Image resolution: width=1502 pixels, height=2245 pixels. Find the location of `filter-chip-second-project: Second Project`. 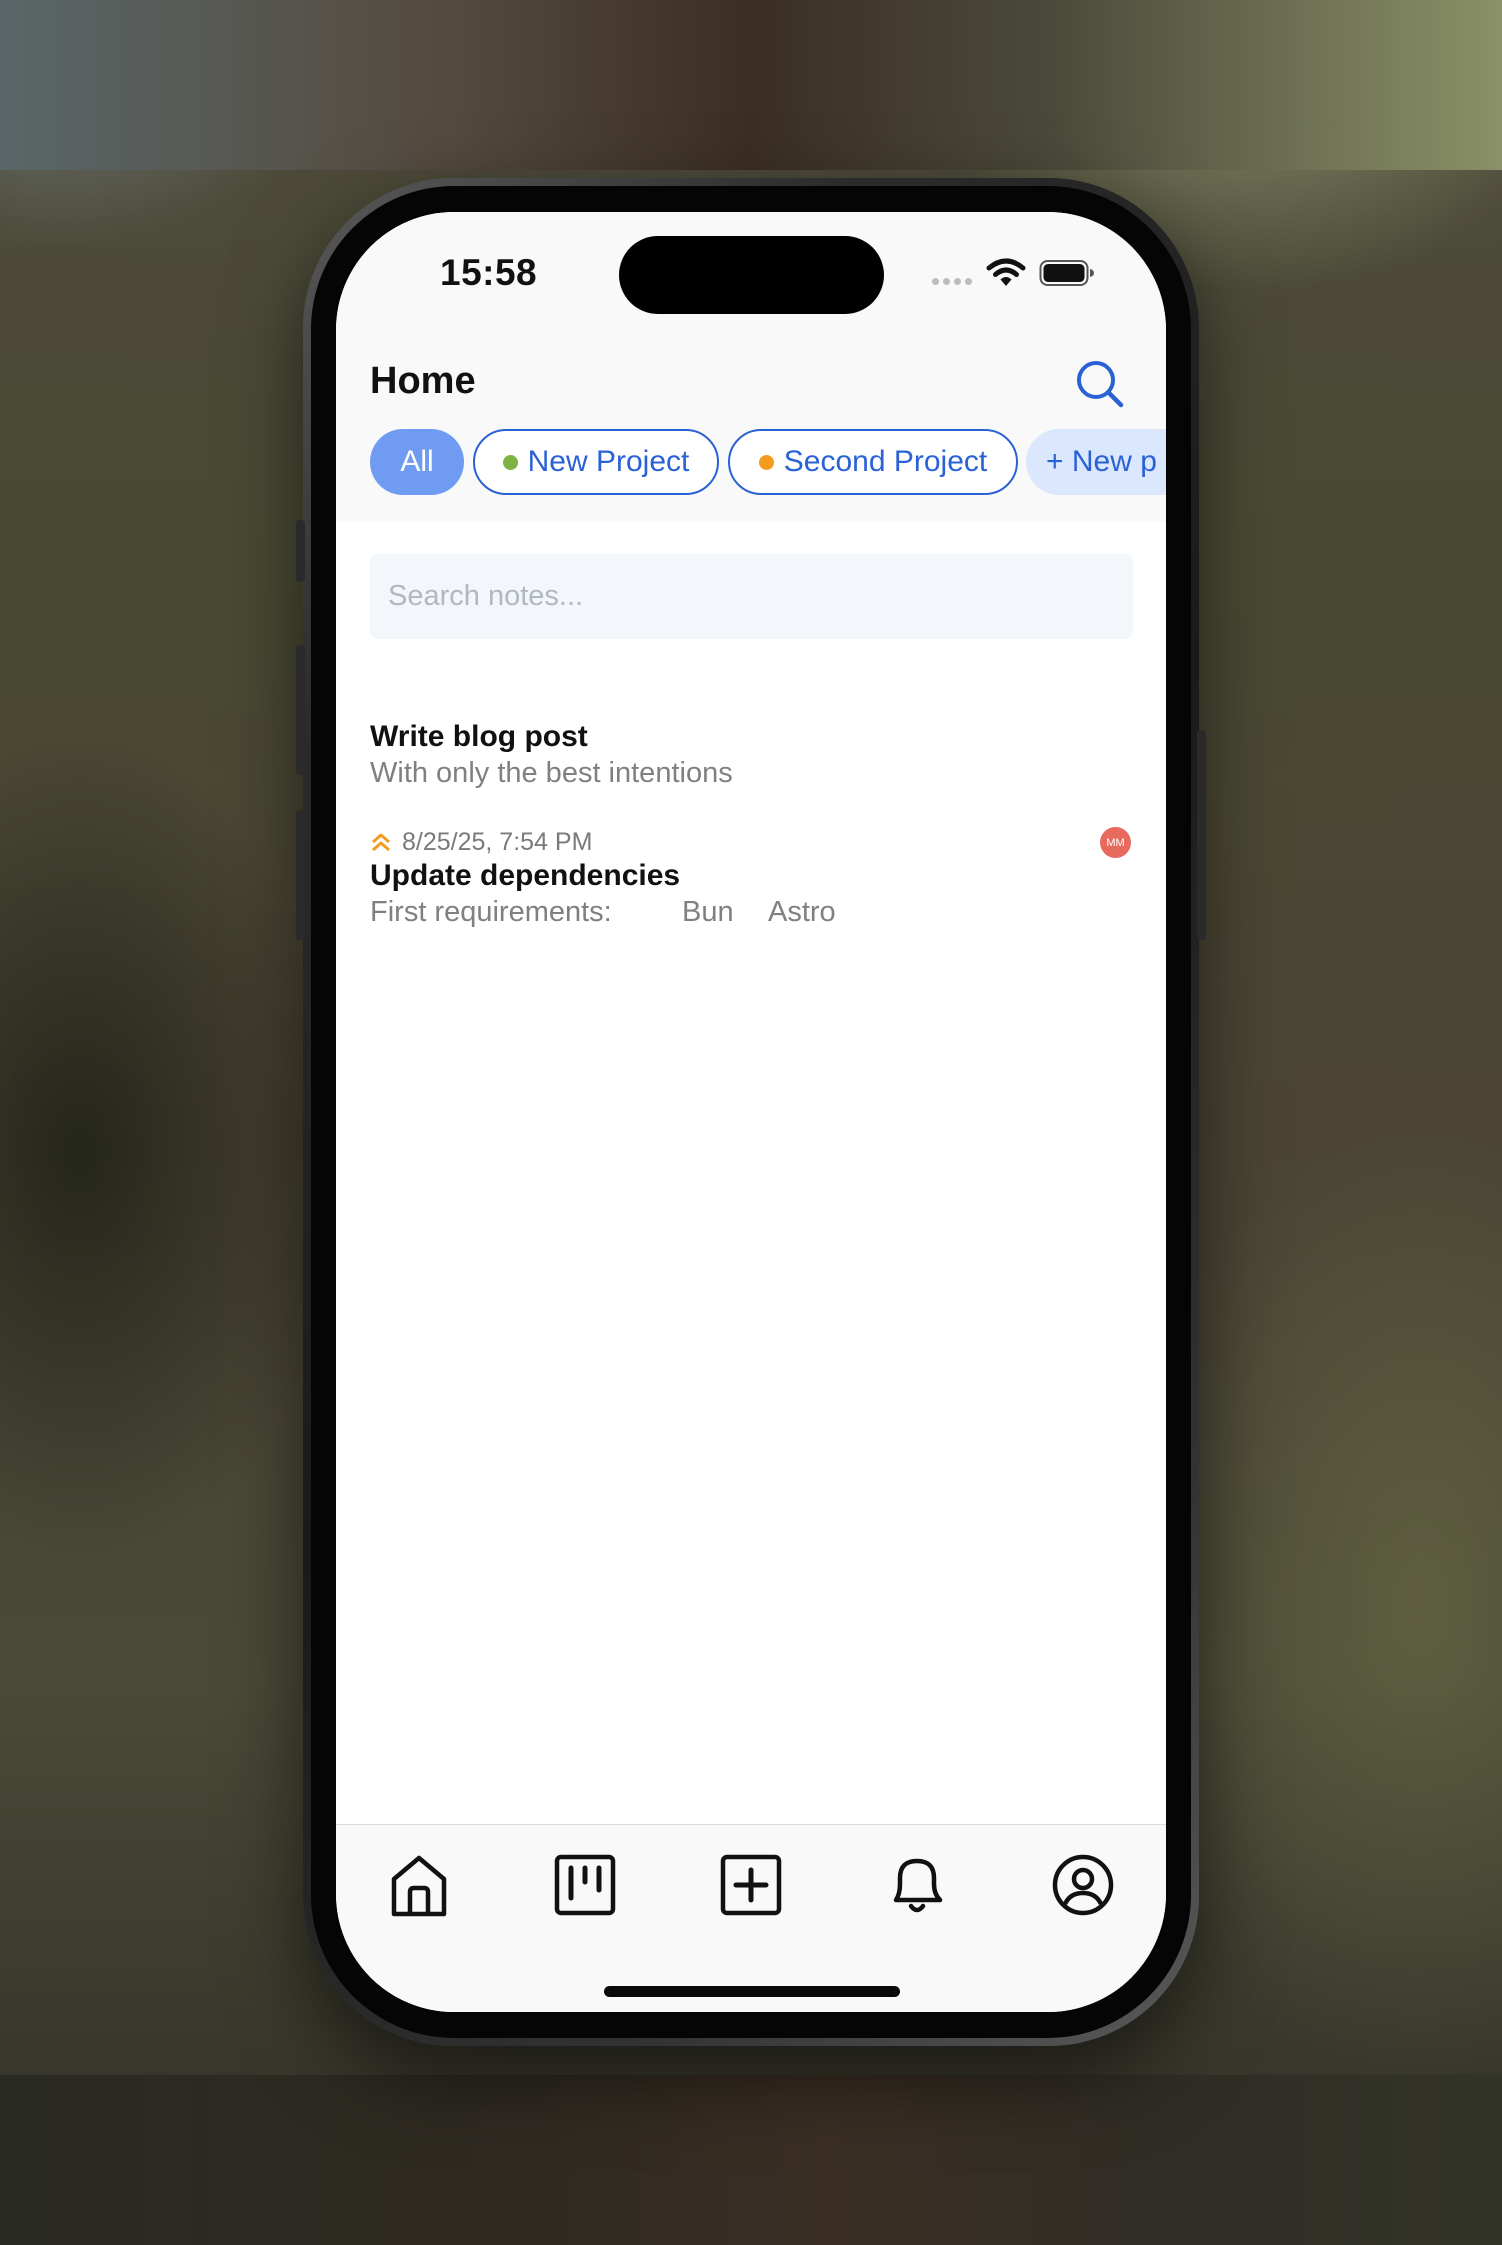

filter-chip-second-project: Second Project is located at coordinates (873, 462).